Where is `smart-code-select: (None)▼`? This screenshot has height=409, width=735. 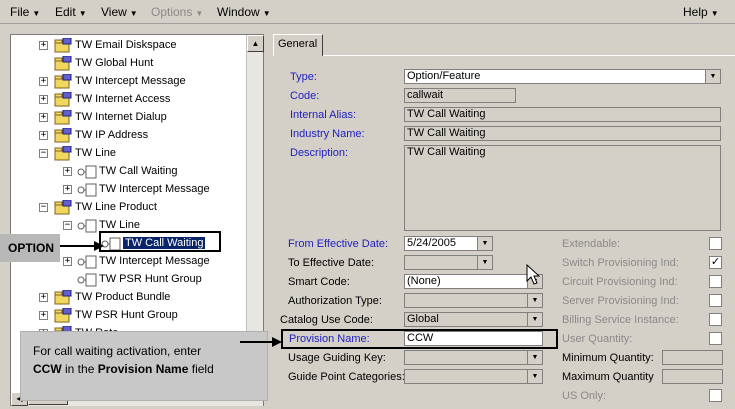 smart-code-select: (None)▼ is located at coordinates (473, 281).